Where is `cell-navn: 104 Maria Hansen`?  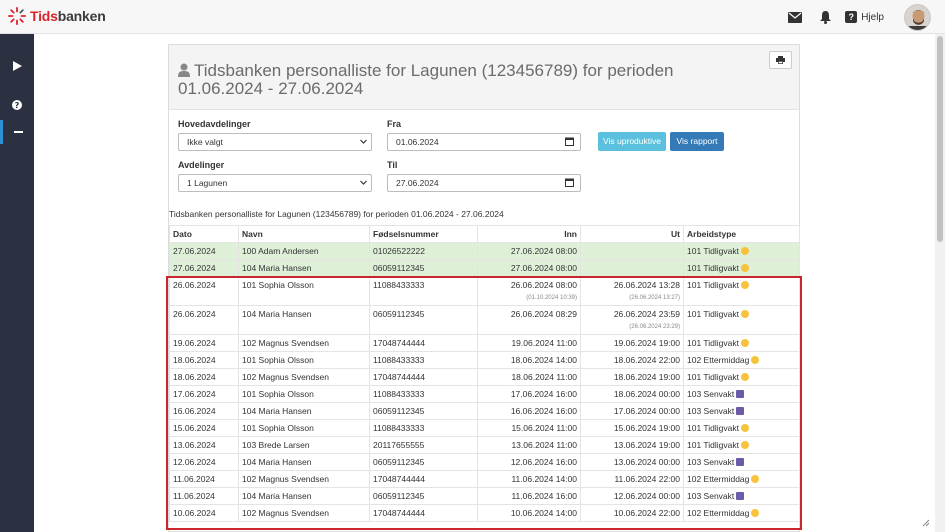
cell-navn: 104 Maria Hansen is located at coordinates (304, 496).